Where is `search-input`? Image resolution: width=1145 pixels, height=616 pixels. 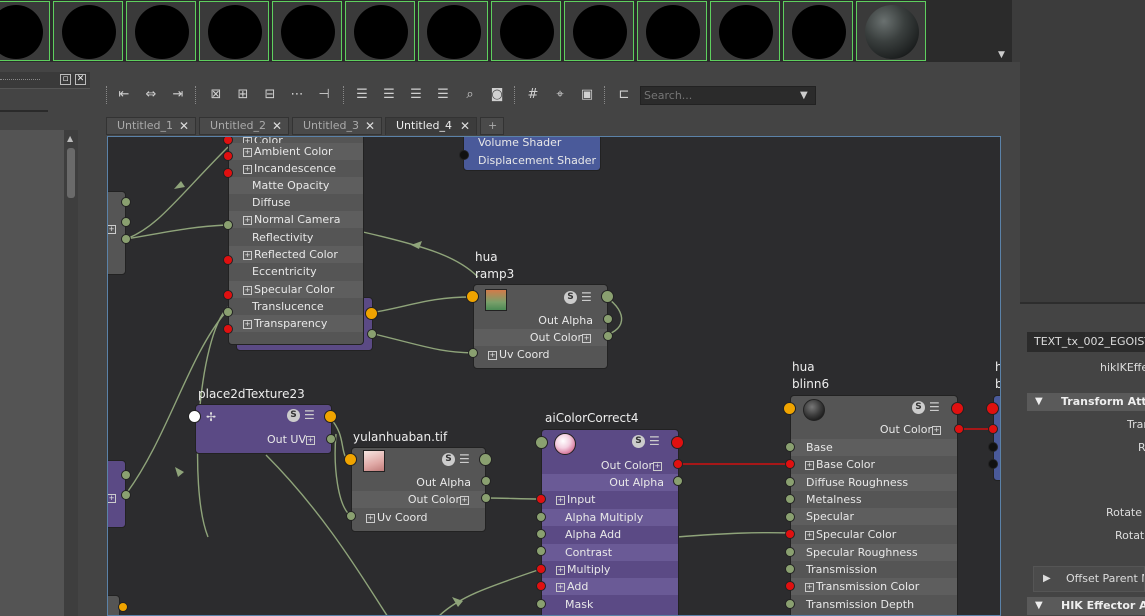
search-input is located at coordinates (728, 95).